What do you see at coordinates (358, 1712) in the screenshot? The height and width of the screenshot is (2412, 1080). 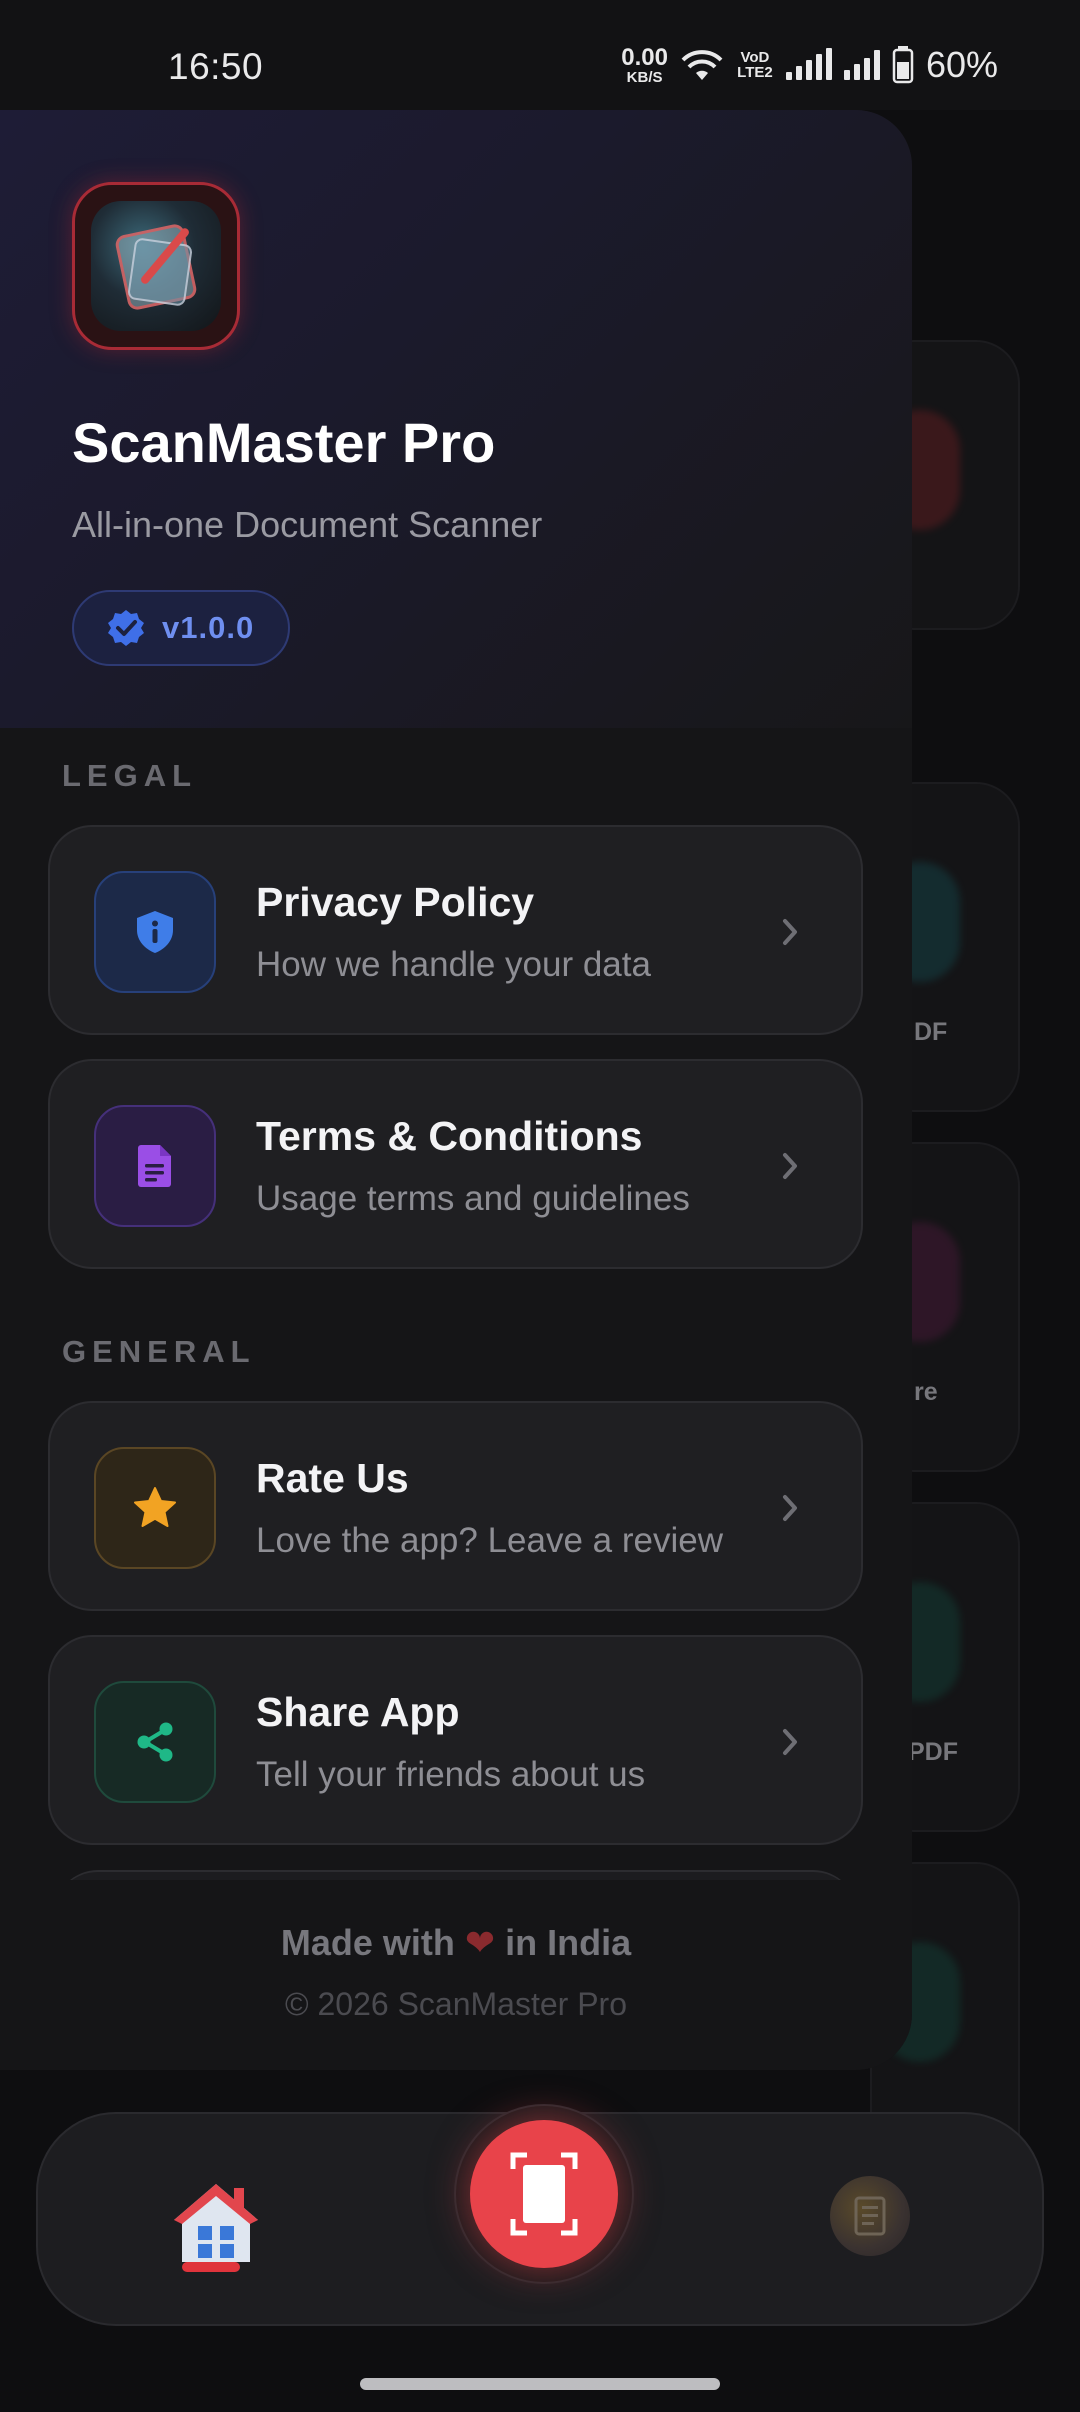 I see `menu-item-title: Share App` at bounding box center [358, 1712].